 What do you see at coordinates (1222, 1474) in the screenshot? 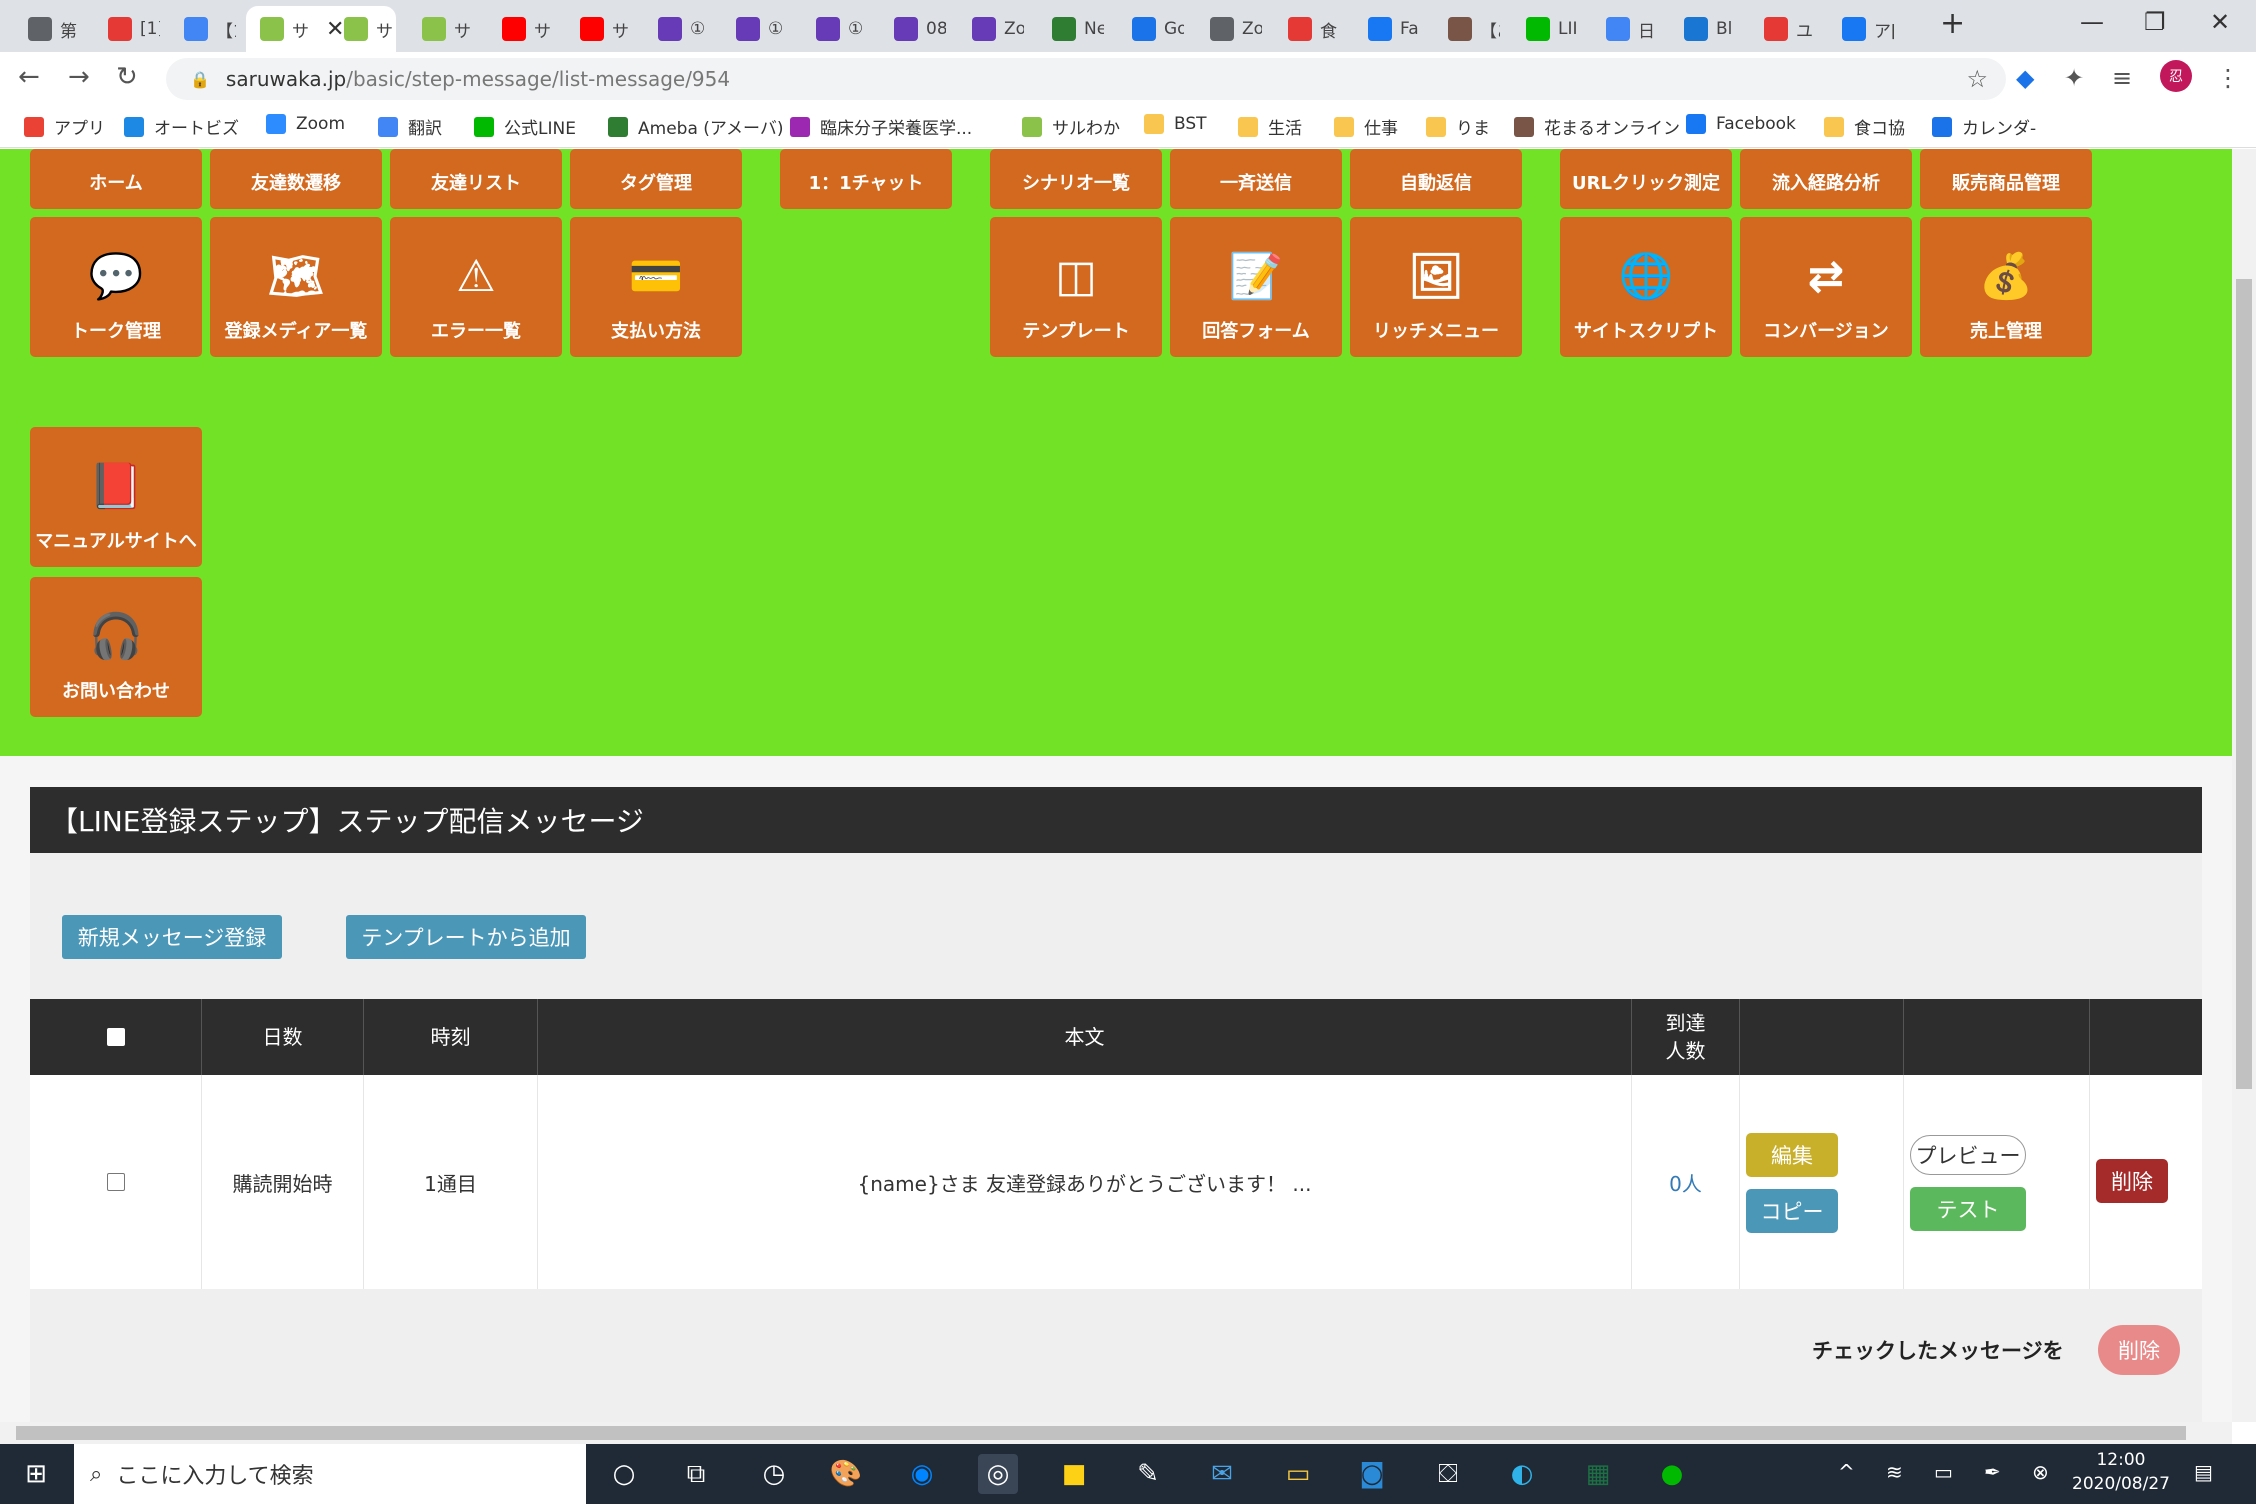
I see `mail-icon: ✉` at bounding box center [1222, 1474].